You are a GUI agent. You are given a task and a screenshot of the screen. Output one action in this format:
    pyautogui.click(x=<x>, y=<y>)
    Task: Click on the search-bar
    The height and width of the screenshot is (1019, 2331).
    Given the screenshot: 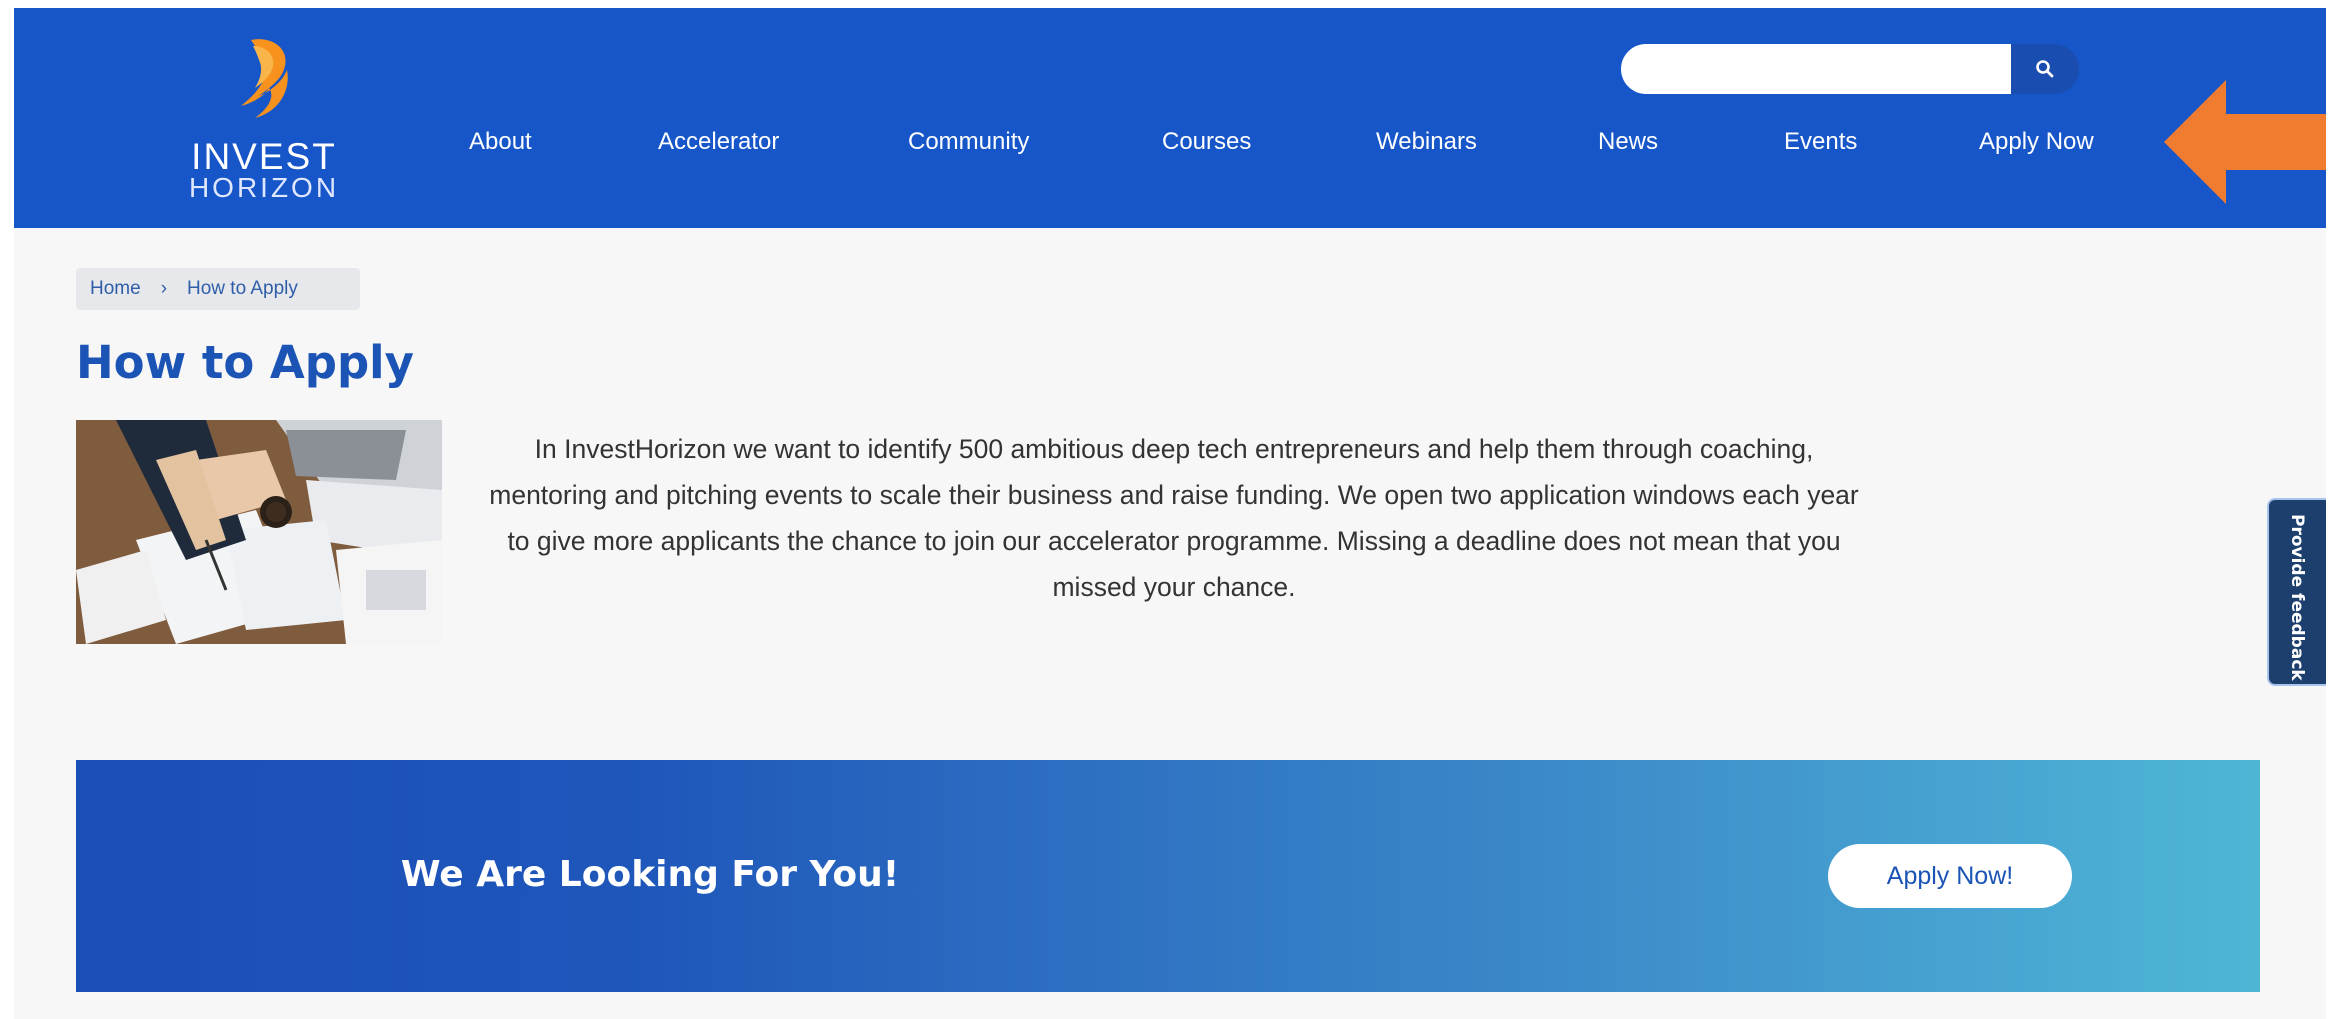 What is the action you would take?
    pyautogui.click(x=1850, y=69)
    